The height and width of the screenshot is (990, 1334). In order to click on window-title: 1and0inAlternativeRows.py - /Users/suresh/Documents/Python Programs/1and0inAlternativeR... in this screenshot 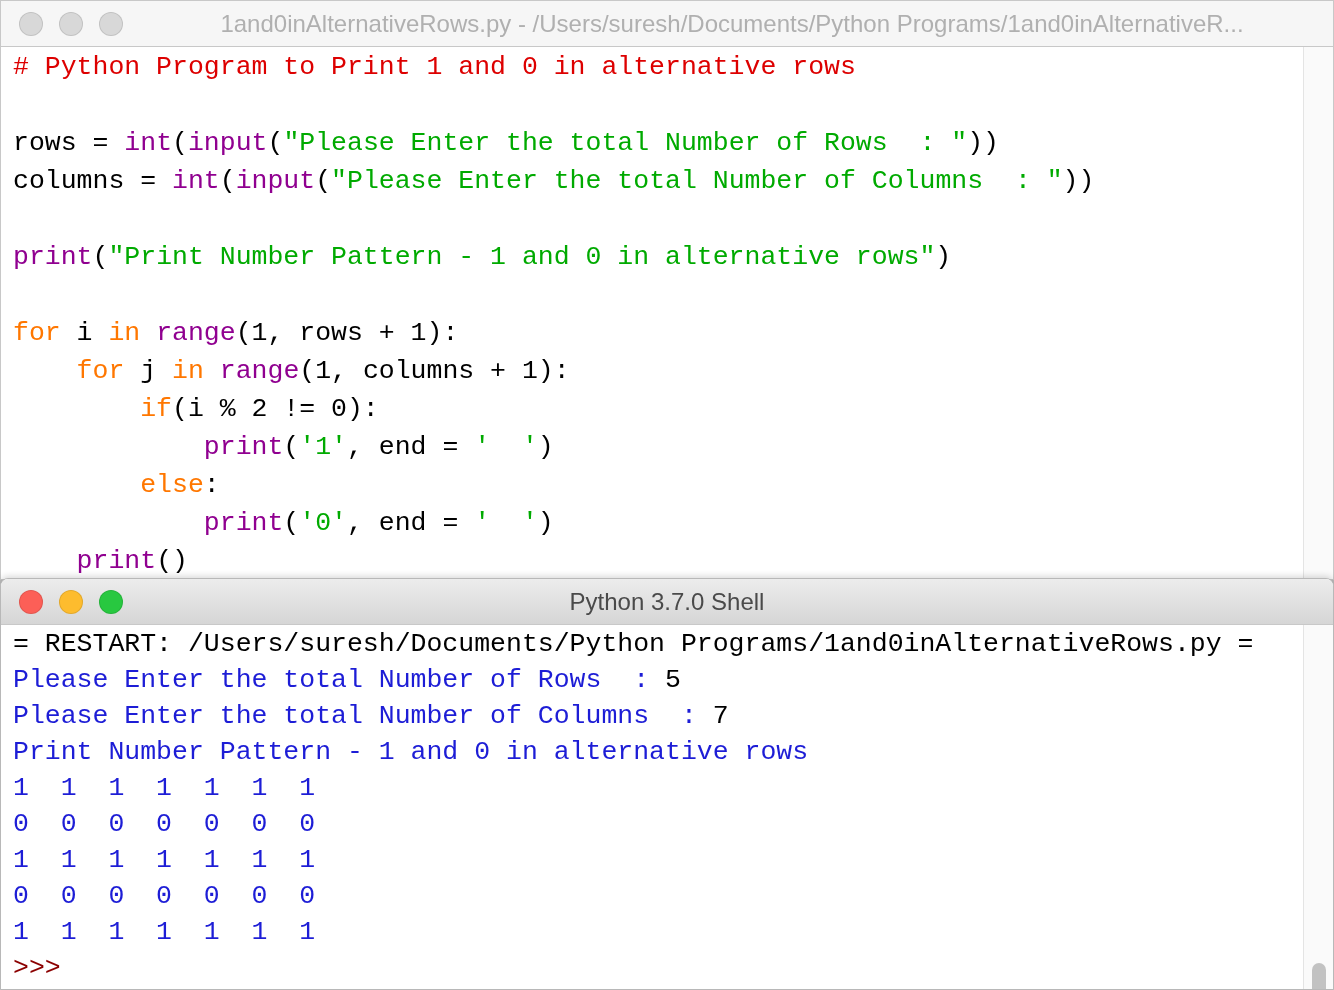, I will do `click(732, 23)`.